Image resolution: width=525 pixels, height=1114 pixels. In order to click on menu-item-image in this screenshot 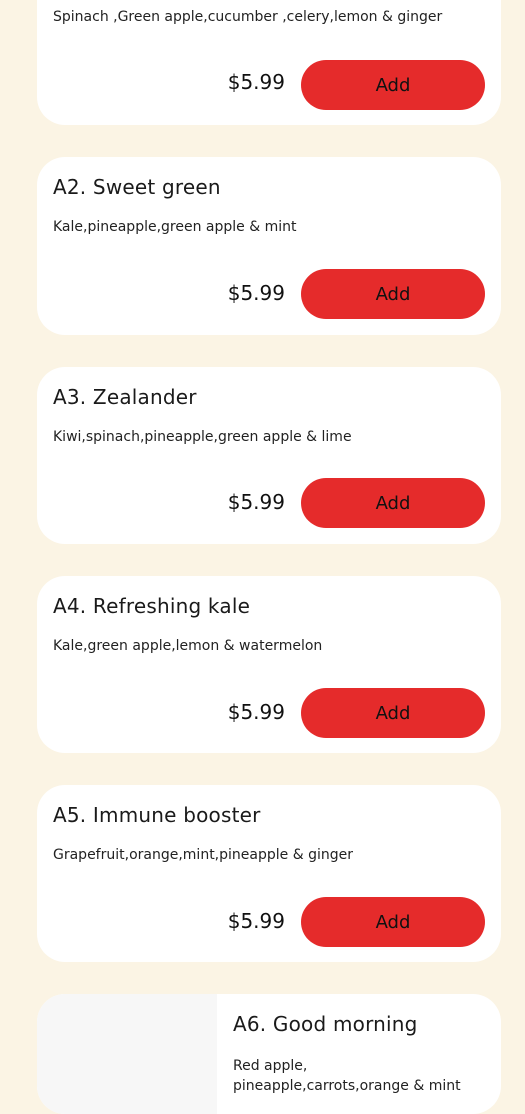, I will do `click(127, 1054)`.